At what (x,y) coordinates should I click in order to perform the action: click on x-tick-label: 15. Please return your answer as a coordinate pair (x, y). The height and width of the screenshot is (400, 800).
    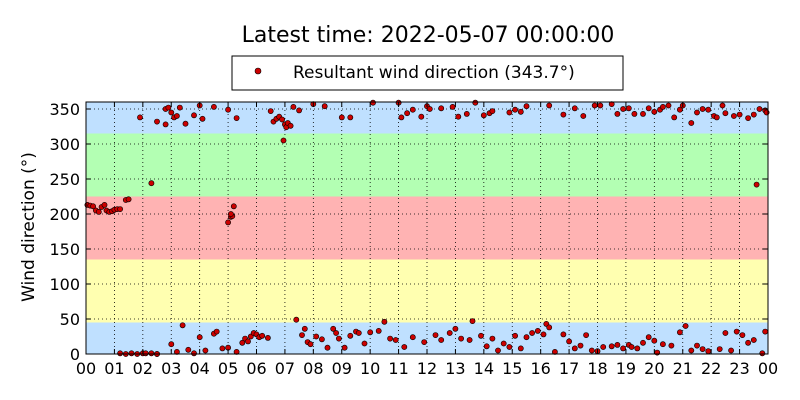
    Looking at the image, I should click on (512, 368).